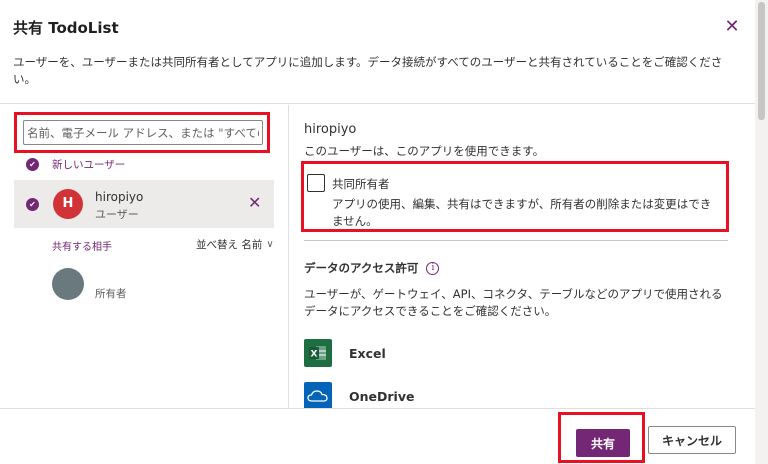 The image size is (768, 464). I want to click on coowner-checkbox, so click(316, 183).